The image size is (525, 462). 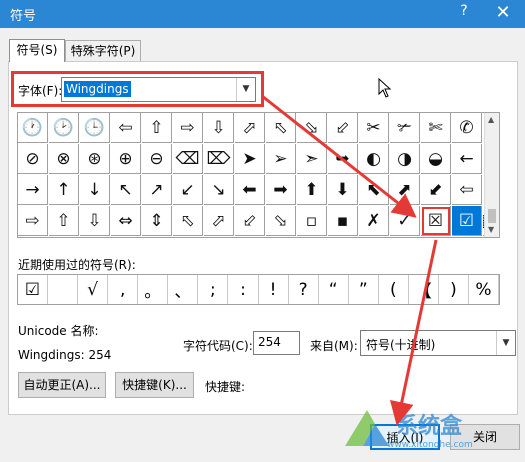 What do you see at coordinates (274, 289) in the screenshot?
I see `recent-symbol-cell: !` at bounding box center [274, 289].